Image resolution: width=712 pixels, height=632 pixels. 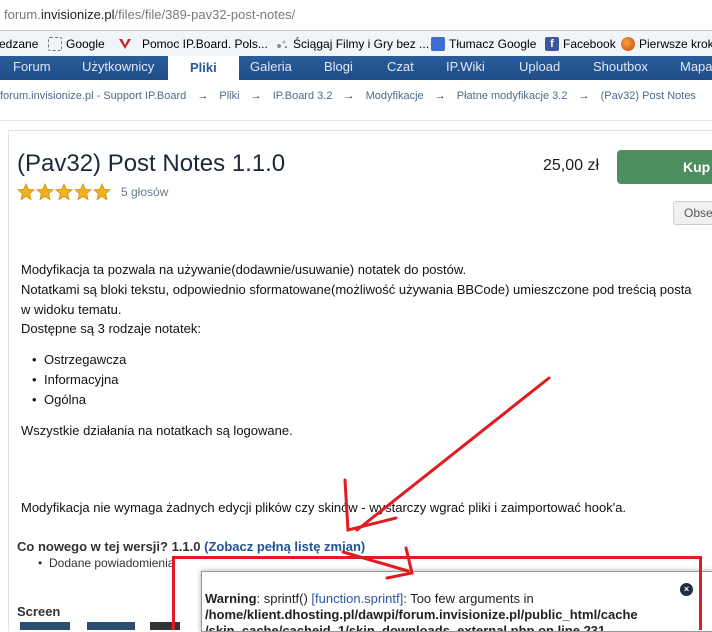 I want to click on breadcrumb-current: (Pav32) Post Notes, so click(x=648, y=96).